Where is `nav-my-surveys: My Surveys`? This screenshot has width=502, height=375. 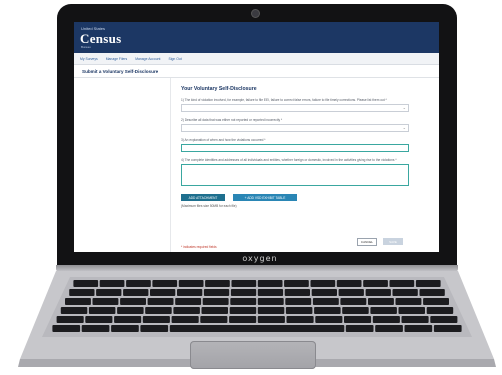
nav-my-surveys: My Surveys is located at coordinates (89, 59).